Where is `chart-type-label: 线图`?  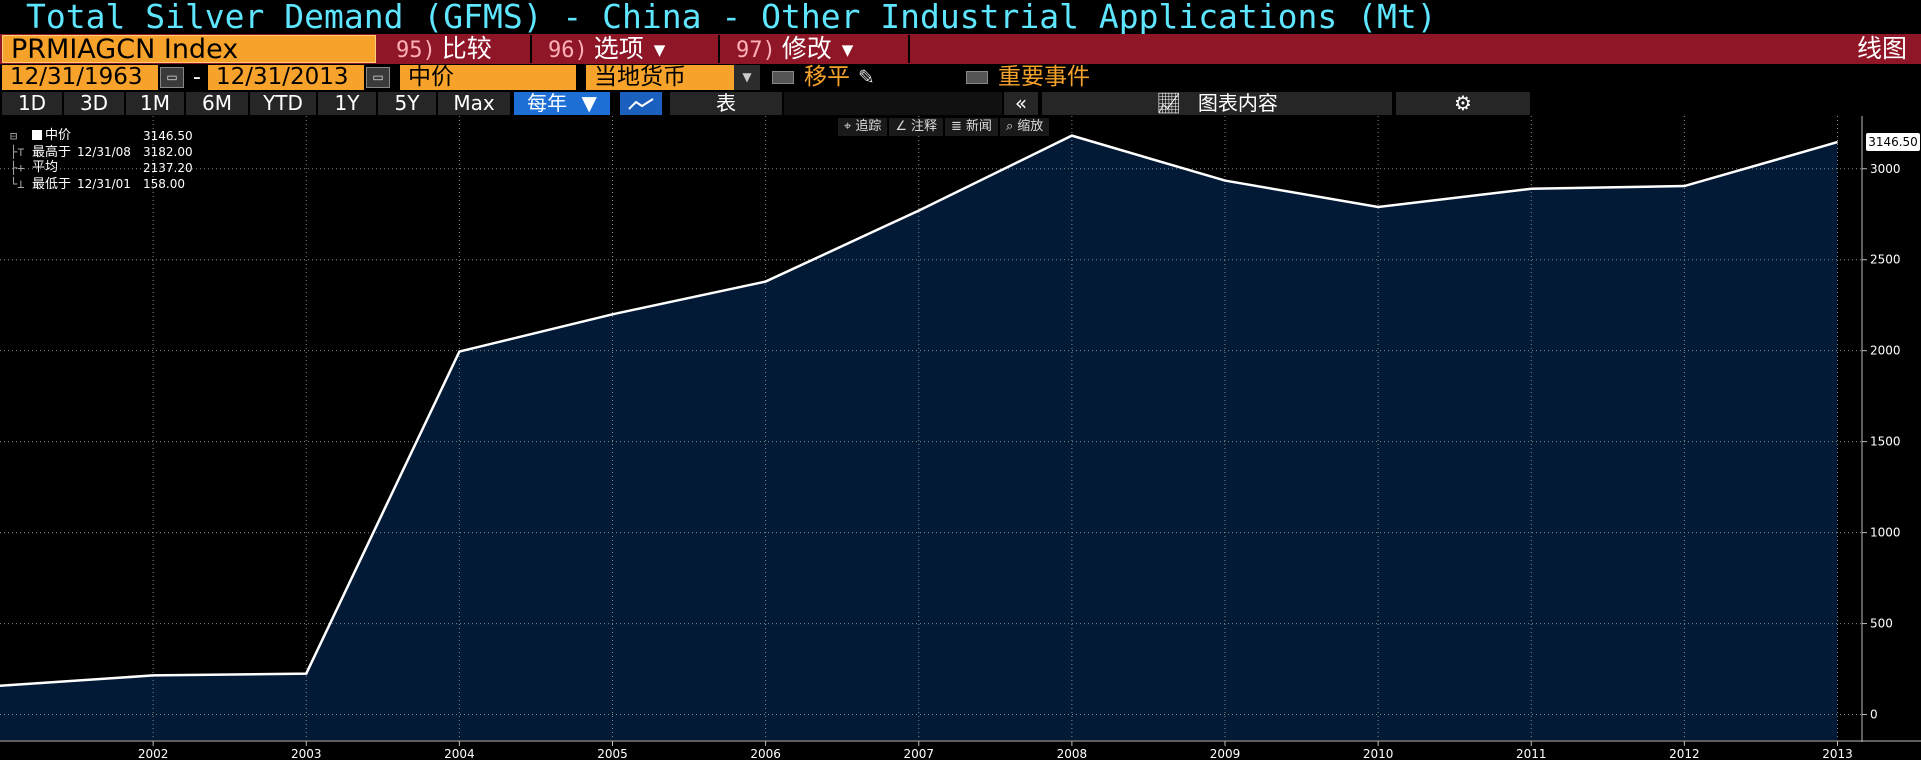 chart-type-label: 线图 is located at coordinates (1882, 49).